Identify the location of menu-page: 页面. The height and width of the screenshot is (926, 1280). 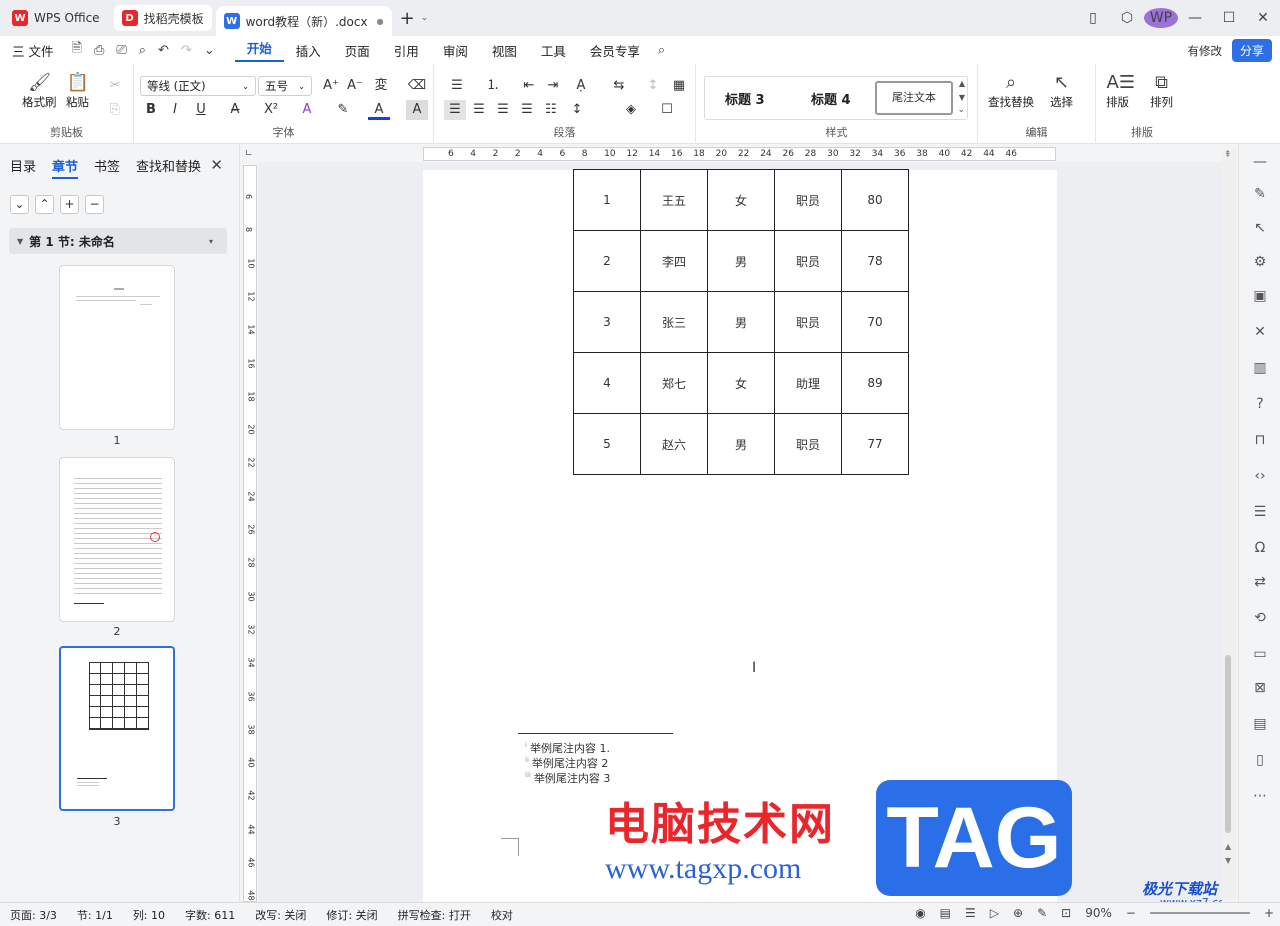
(357, 50).